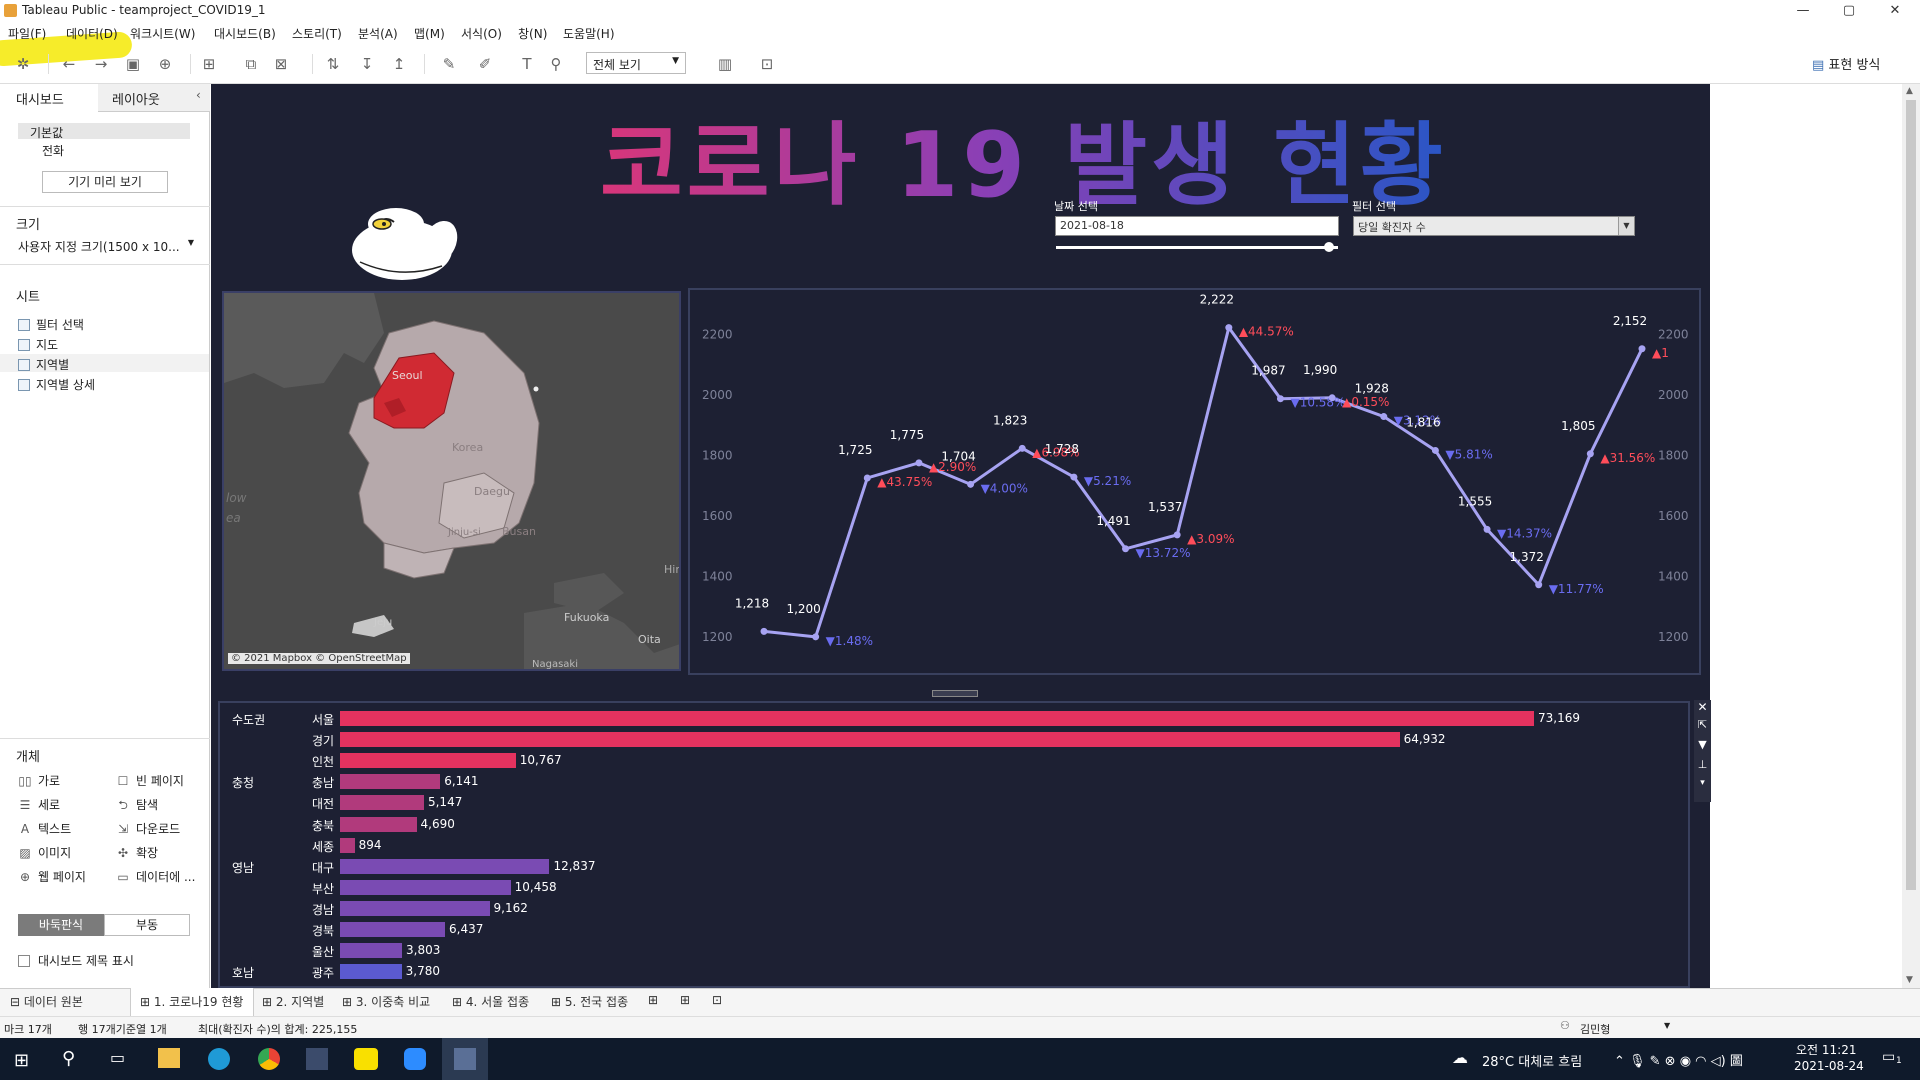  What do you see at coordinates (465, 1059) in the screenshot?
I see `tableau-active-icon` at bounding box center [465, 1059].